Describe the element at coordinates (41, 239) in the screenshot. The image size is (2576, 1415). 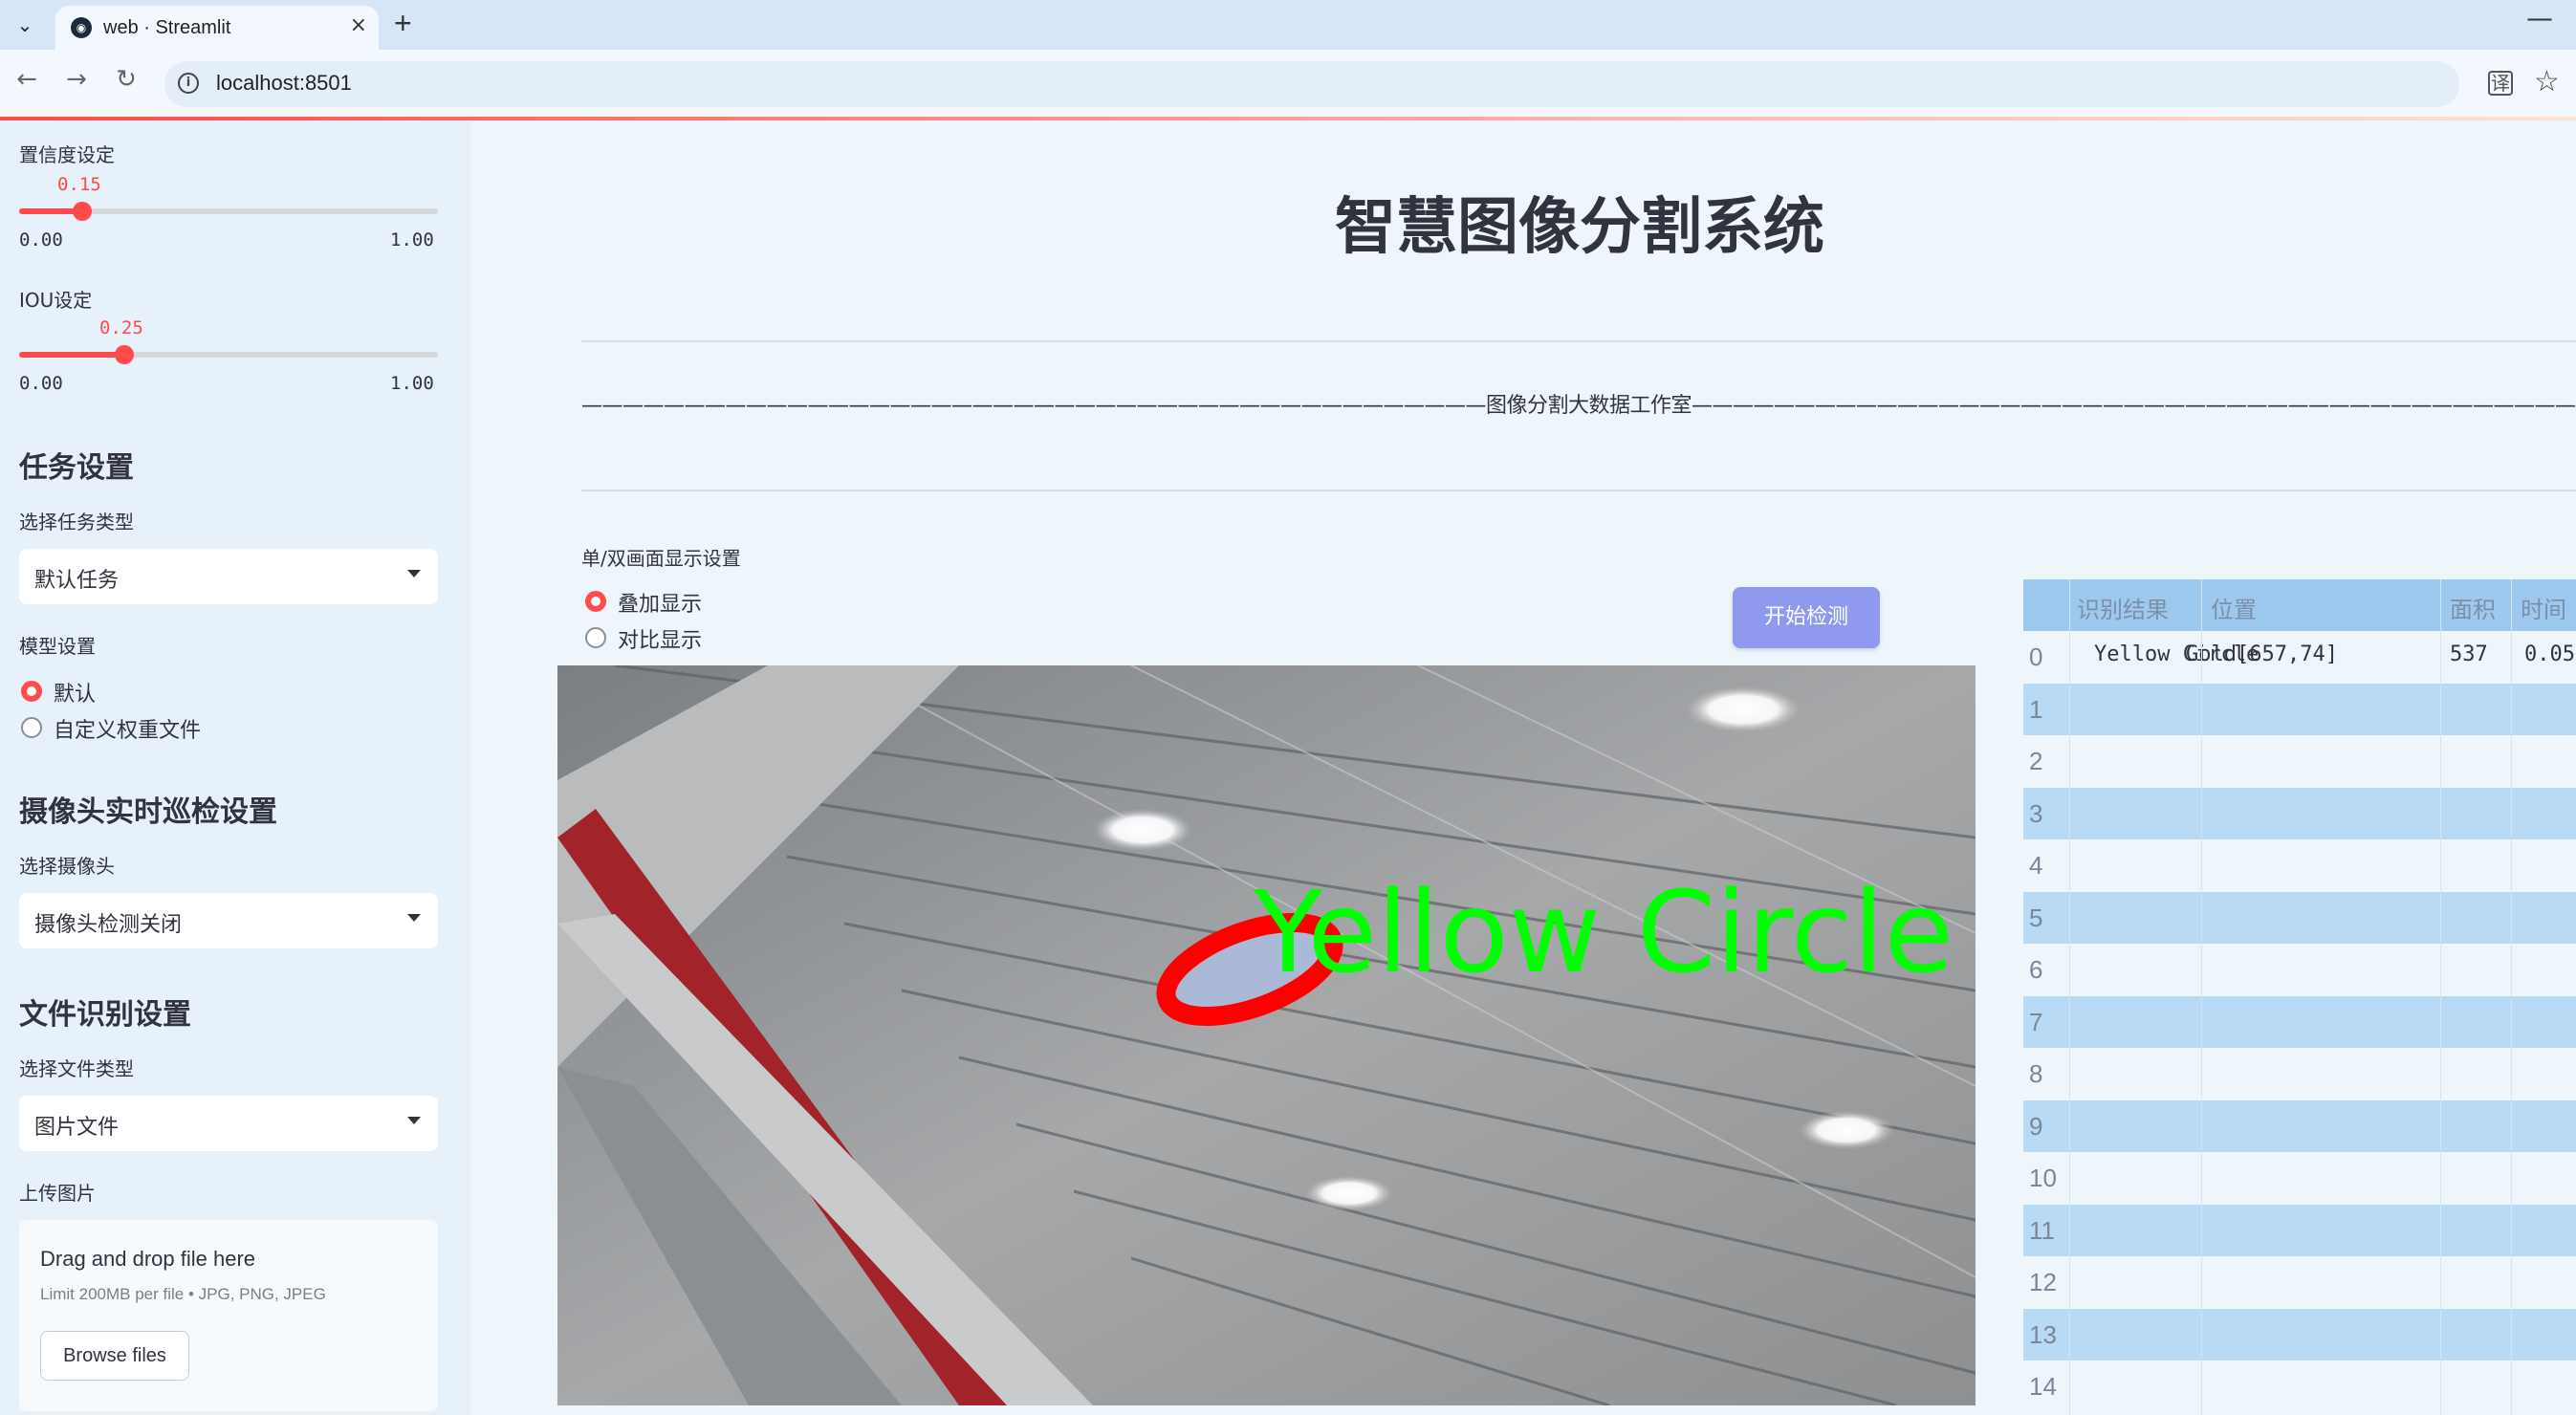
I see `confidence-min: 0.00` at that location.